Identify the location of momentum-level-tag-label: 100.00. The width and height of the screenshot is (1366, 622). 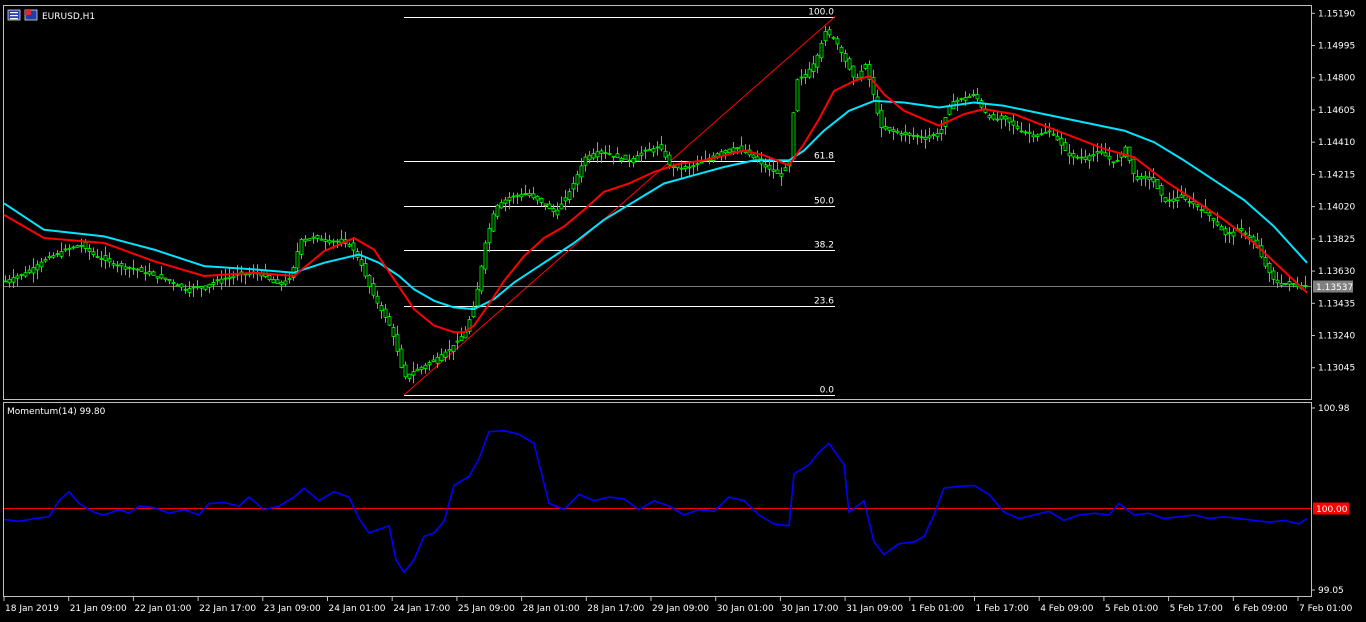
(1332, 510).